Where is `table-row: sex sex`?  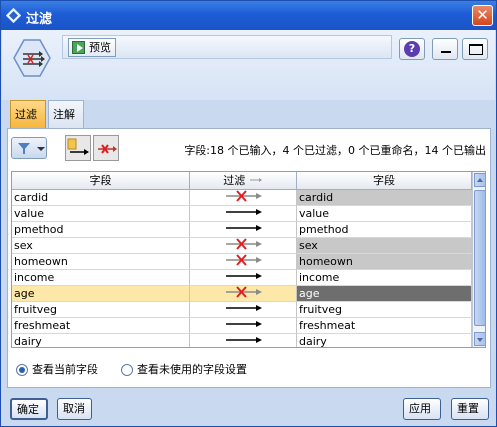 table-row: sex sex is located at coordinates (242, 246).